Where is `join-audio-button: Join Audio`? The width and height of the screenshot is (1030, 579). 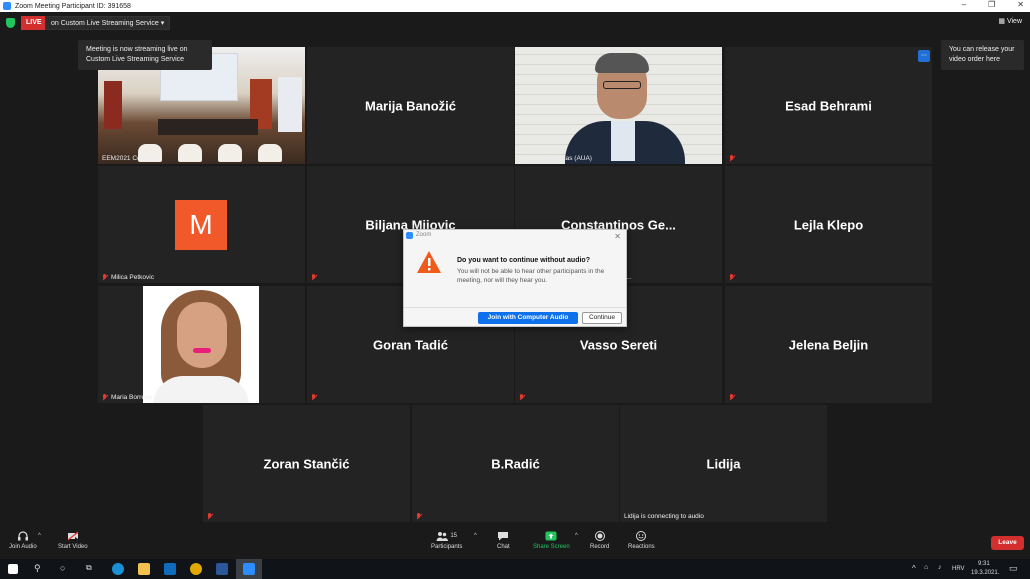
join-audio-button: Join Audio is located at coordinates (23, 540).